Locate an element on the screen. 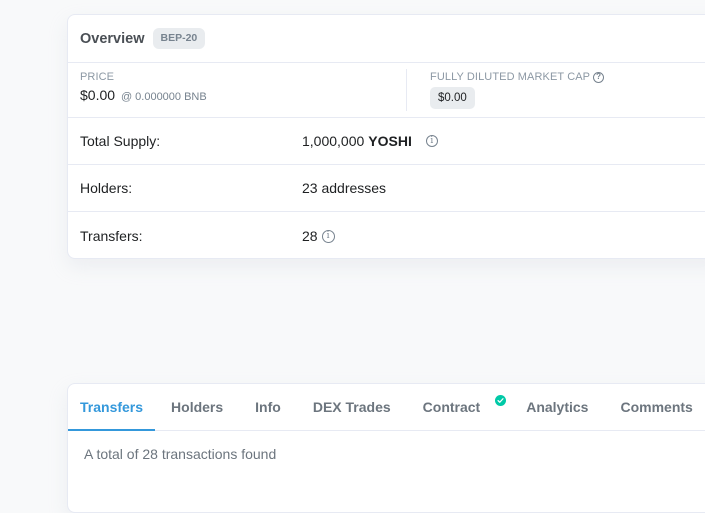 The width and height of the screenshot is (705, 513). verified-check-icon is located at coordinates (501, 400).